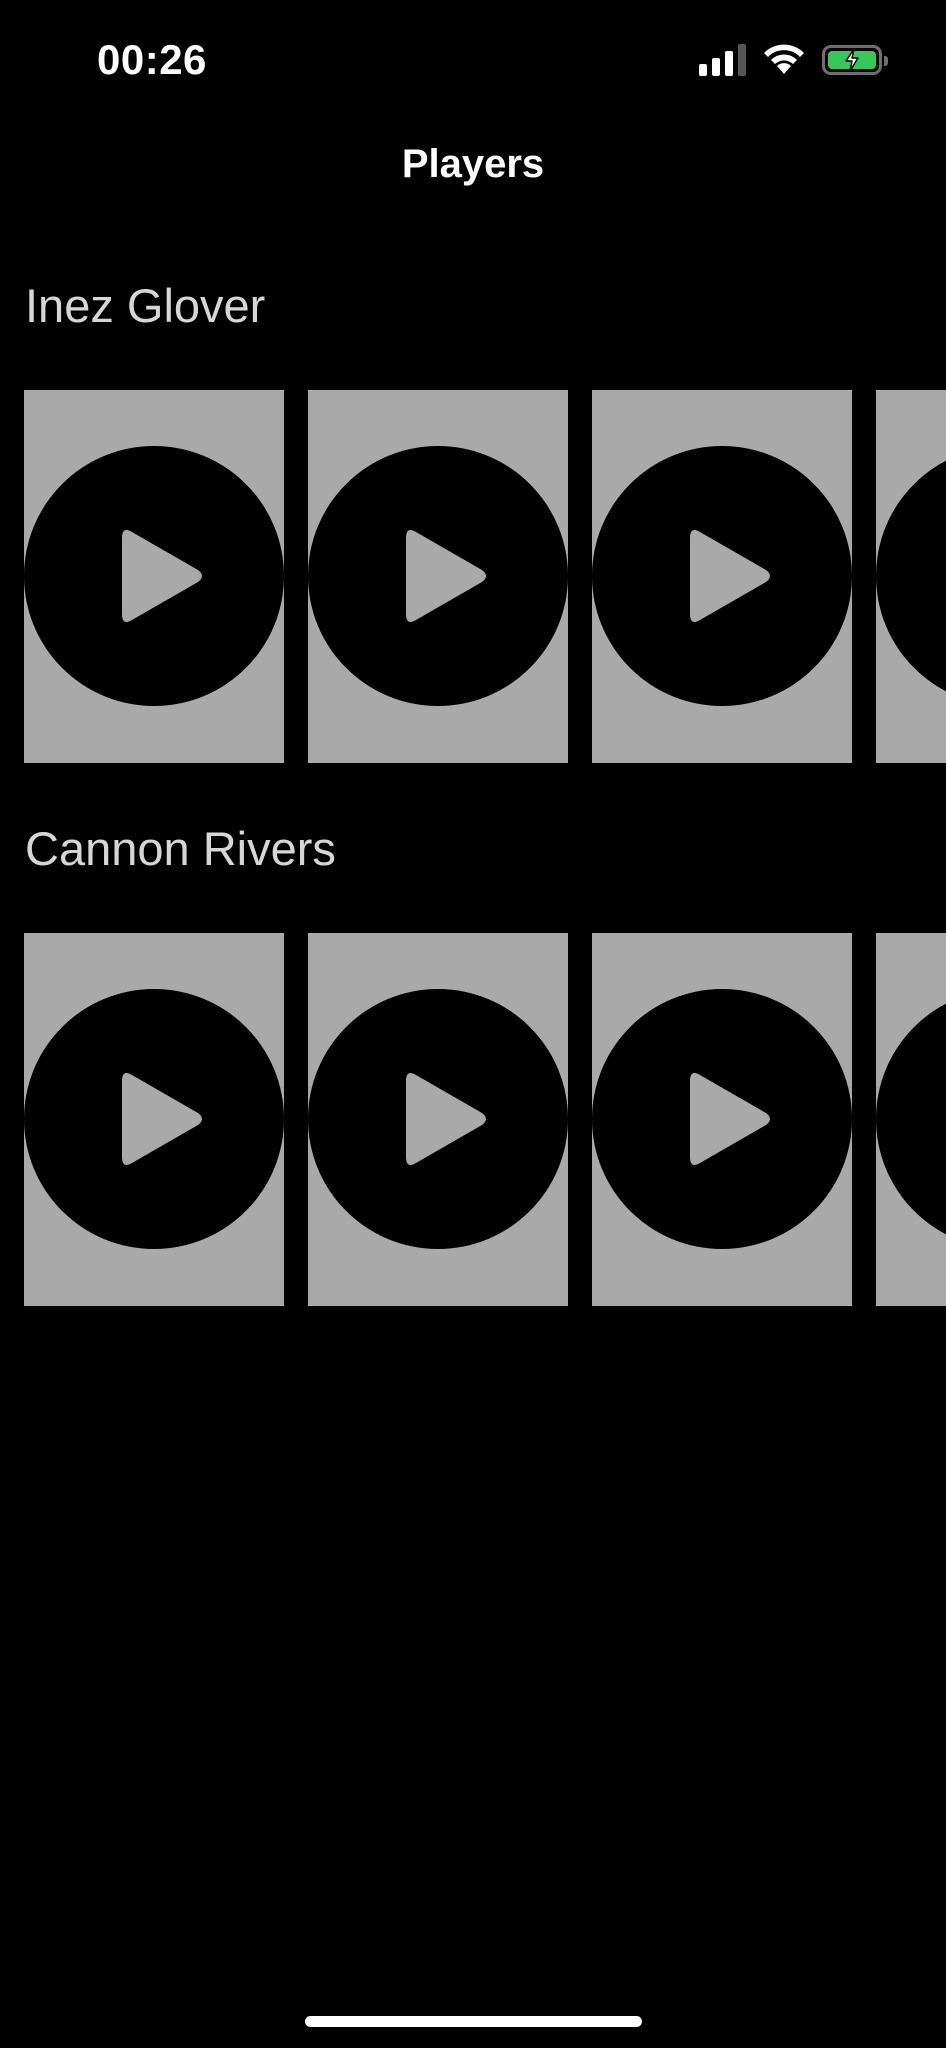  Describe the element at coordinates (722, 60) in the screenshot. I see `cellular-signal-icon` at that location.